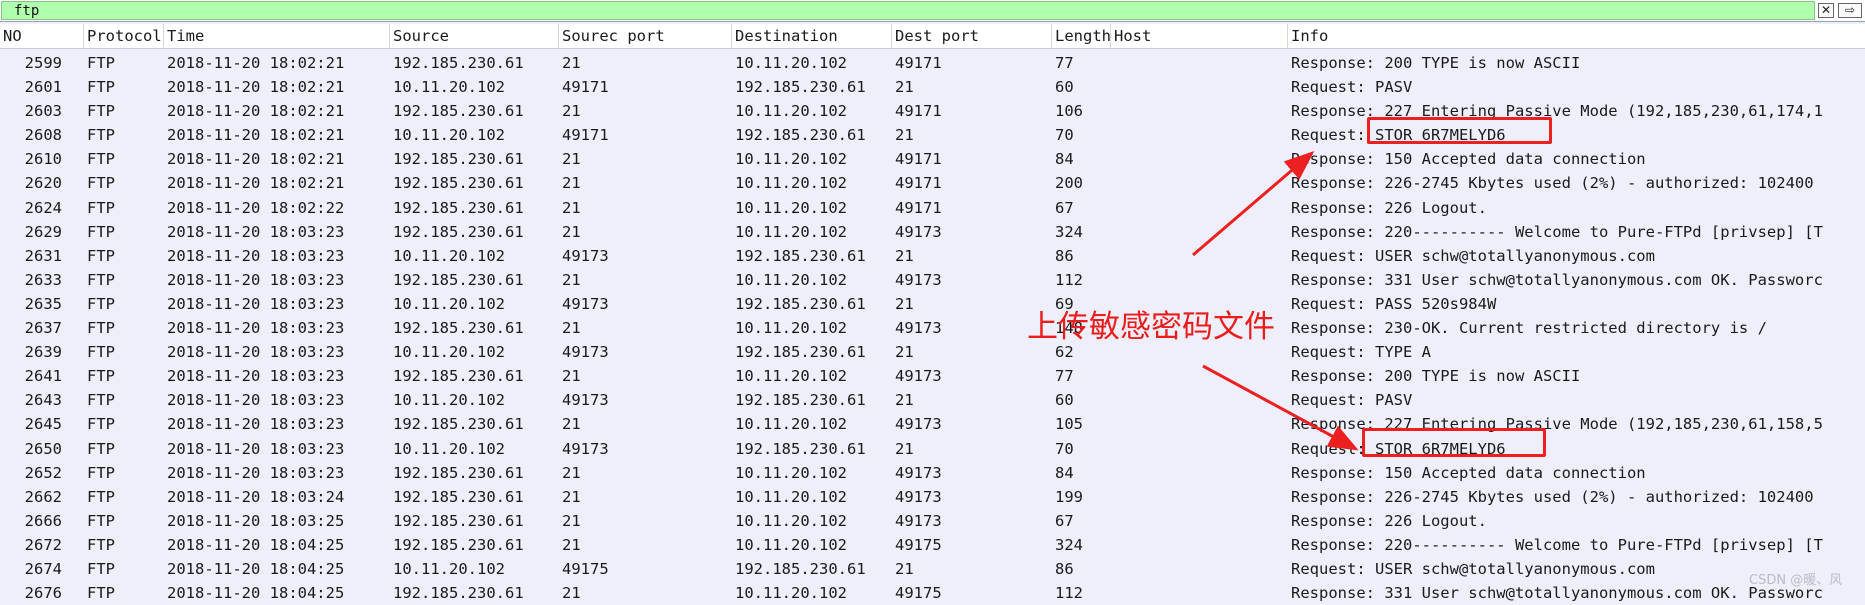 This screenshot has width=1865, height=605. I want to click on annotation-label: 上传敏感密码文件, so click(1151, 327).